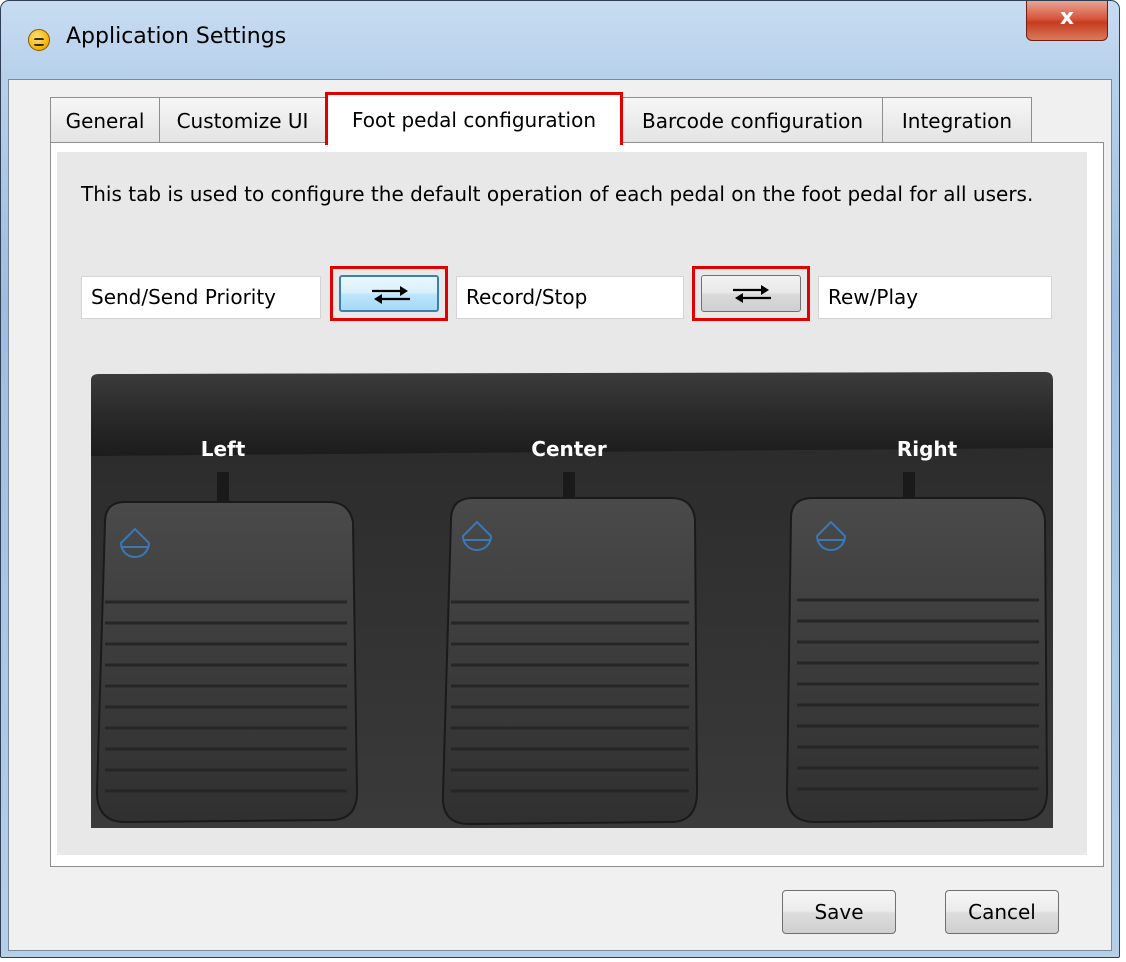 This screenshot has height=962, width=1126. Describe the element at coordinates (935, 297) in the screenshot. I see `right-pedal-function-field: Rew/Play` at that location.